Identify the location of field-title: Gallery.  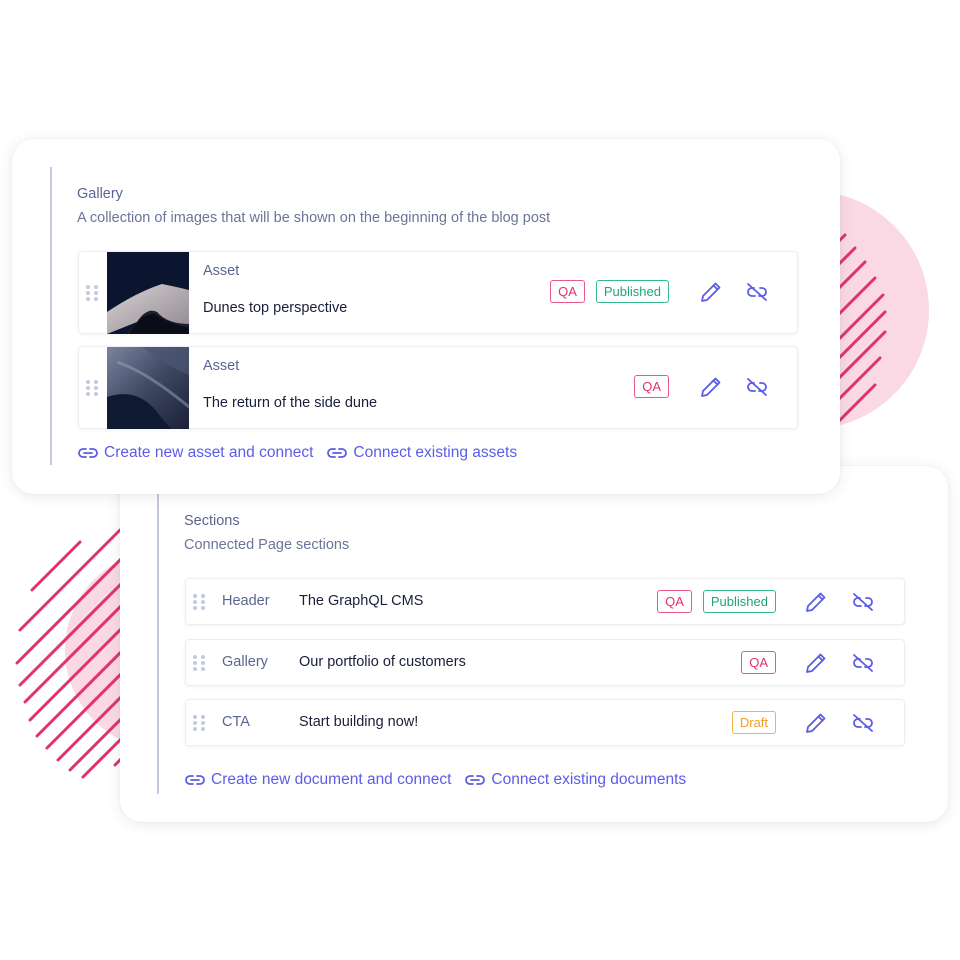
(100, 194).